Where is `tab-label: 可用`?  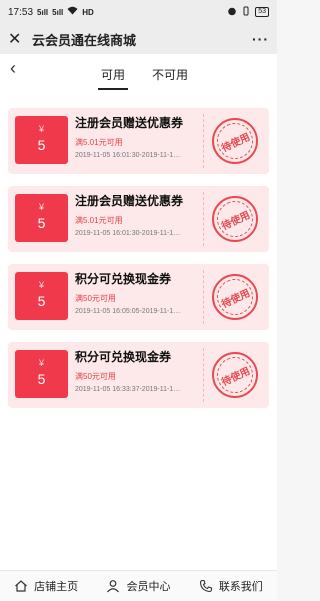 tab-label: 可用 is located at coordinates (112, 75).